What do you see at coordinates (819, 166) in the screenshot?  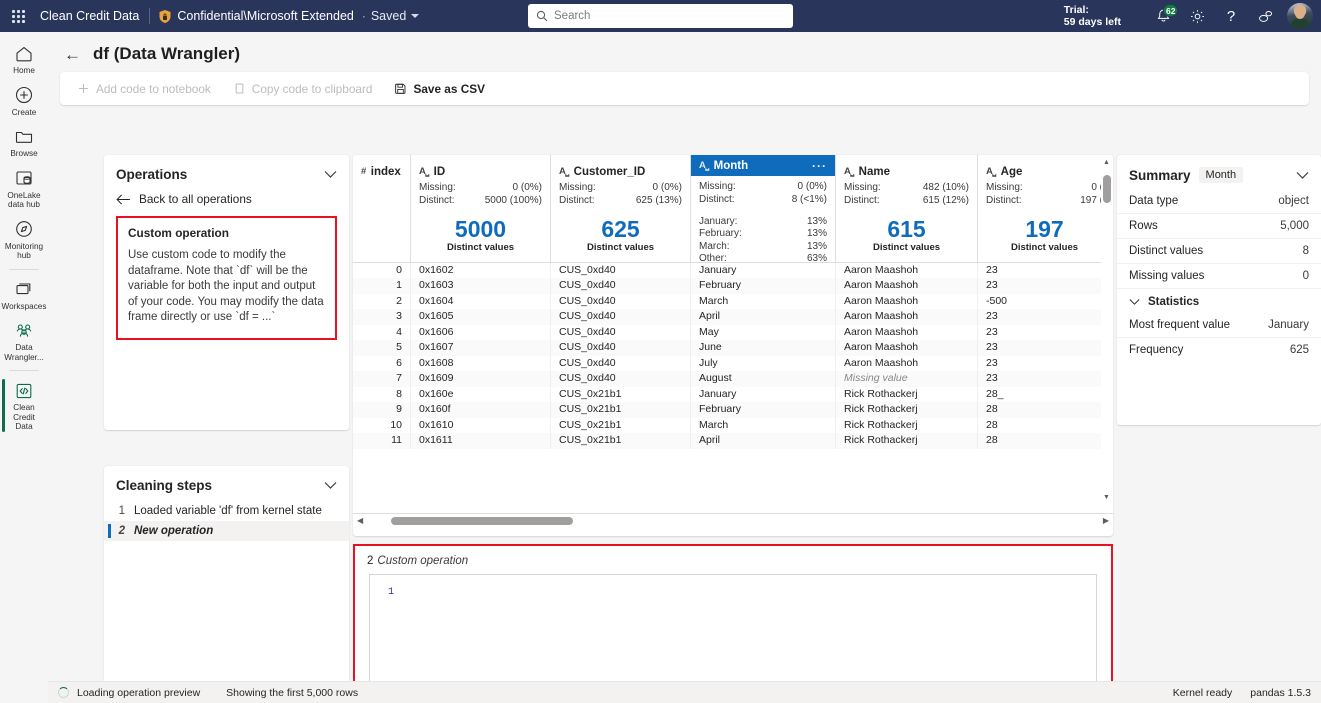 I see `column-menu-icon: ···` at bounding box center [819, 166].